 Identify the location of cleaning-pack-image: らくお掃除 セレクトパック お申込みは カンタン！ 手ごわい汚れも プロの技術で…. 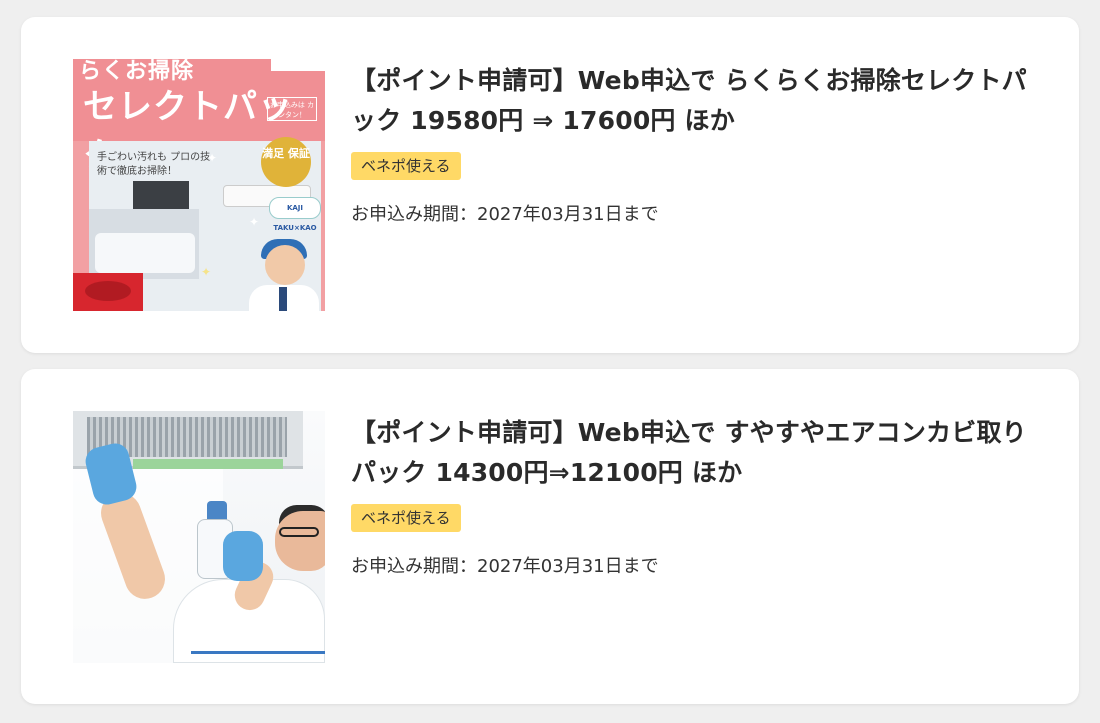
(199, 185).